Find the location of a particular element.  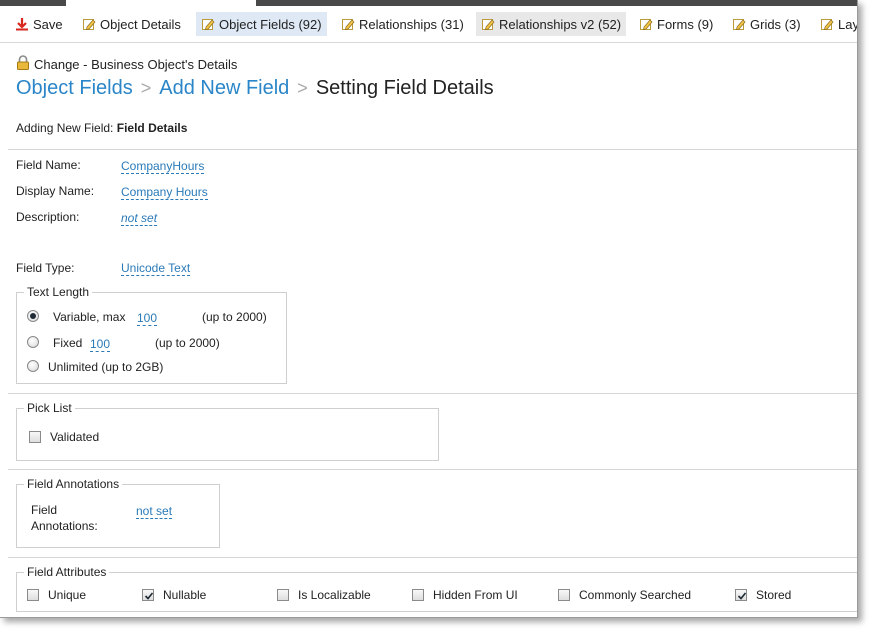

subtitle-strong: Field Details is located at coordinates (152, 128).